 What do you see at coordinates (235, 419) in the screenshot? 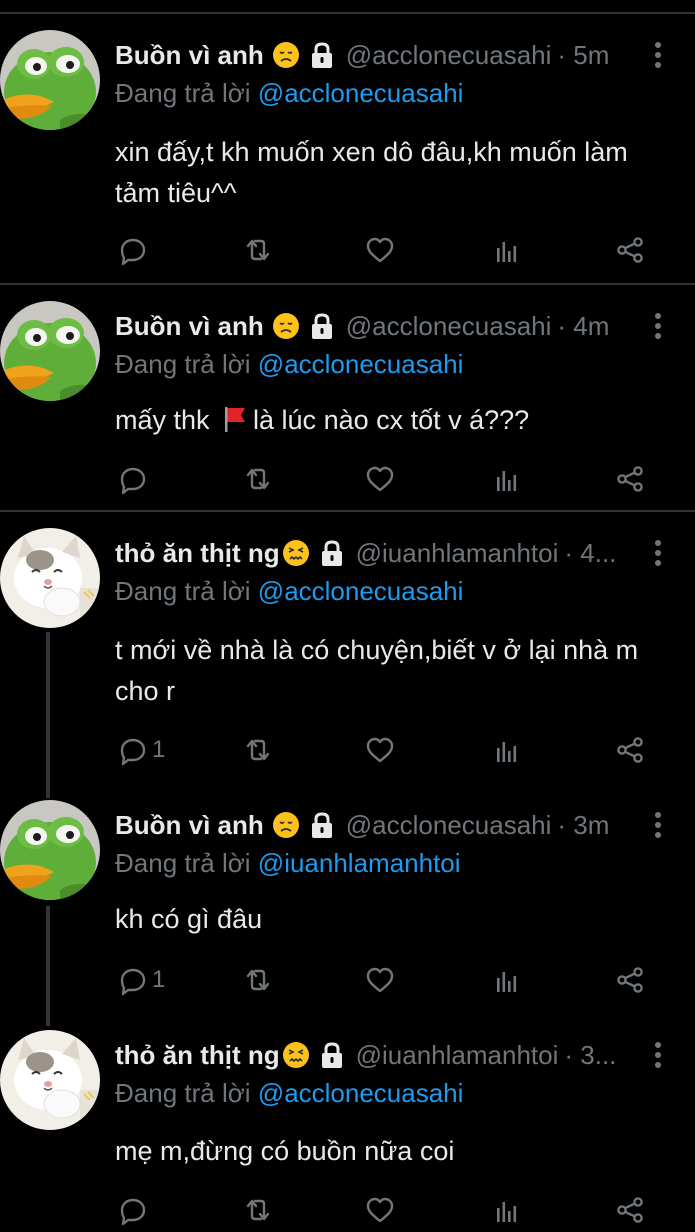
I see `red-flag-icon` at bounding box center [235, 419].